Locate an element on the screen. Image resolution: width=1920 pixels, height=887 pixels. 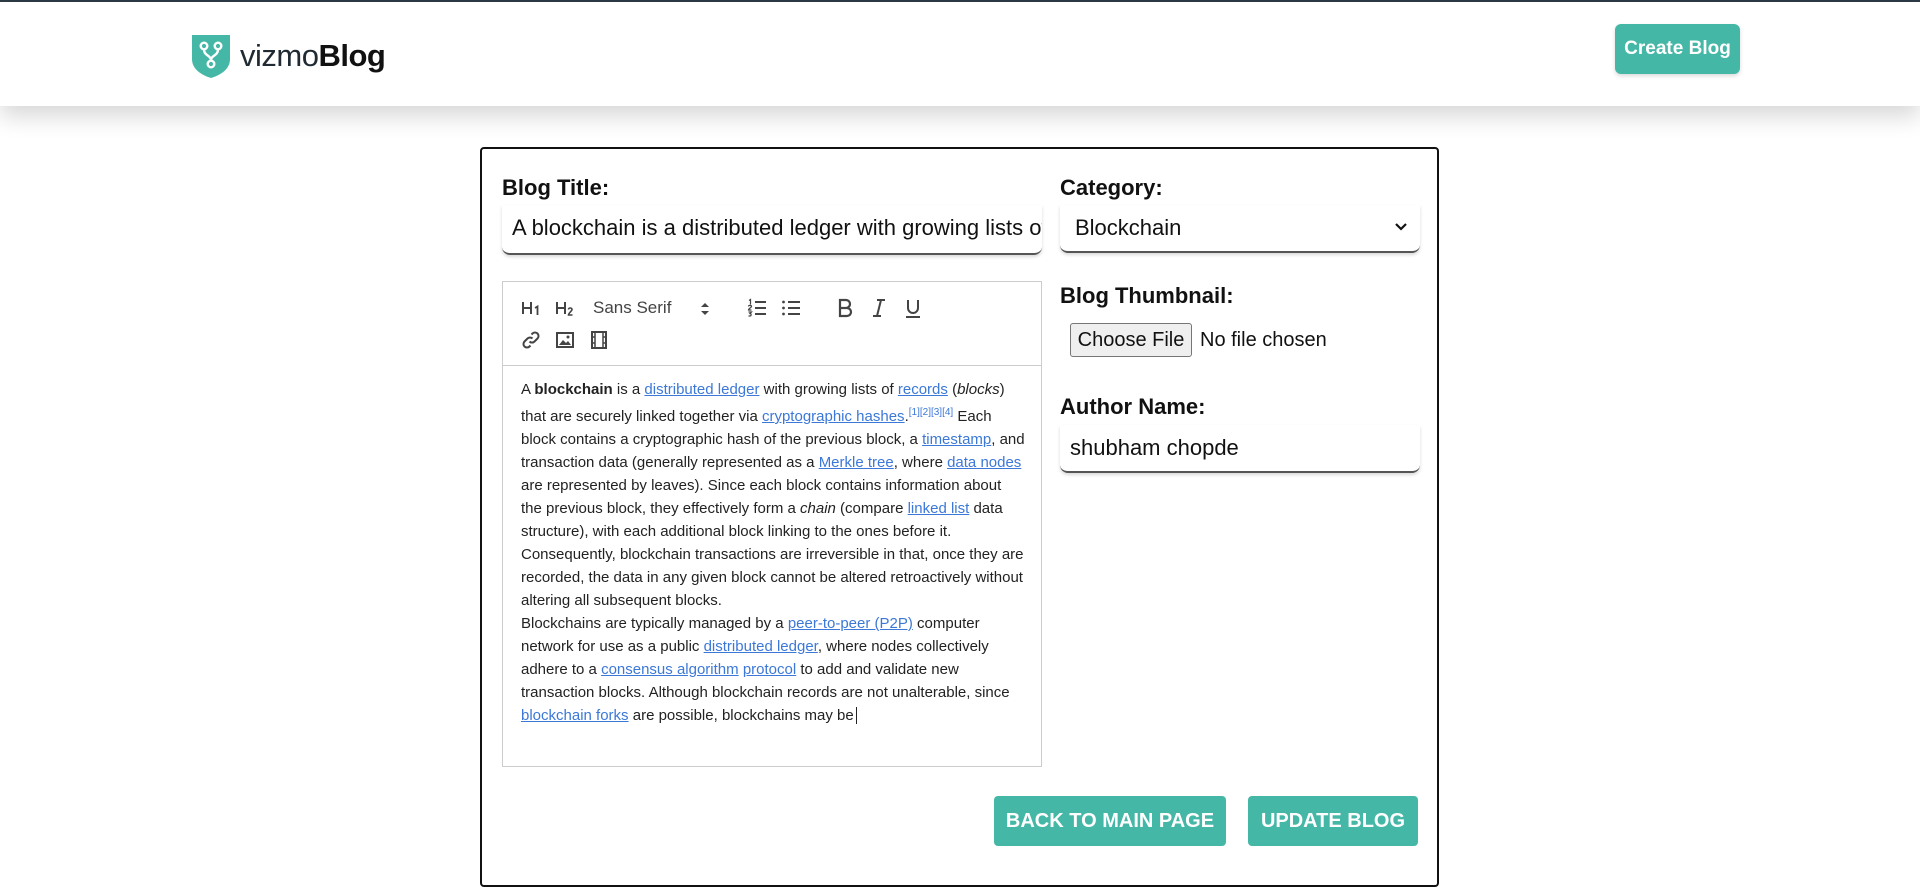
font-family-select: Sans Serif is located at coordinates (655, 308).